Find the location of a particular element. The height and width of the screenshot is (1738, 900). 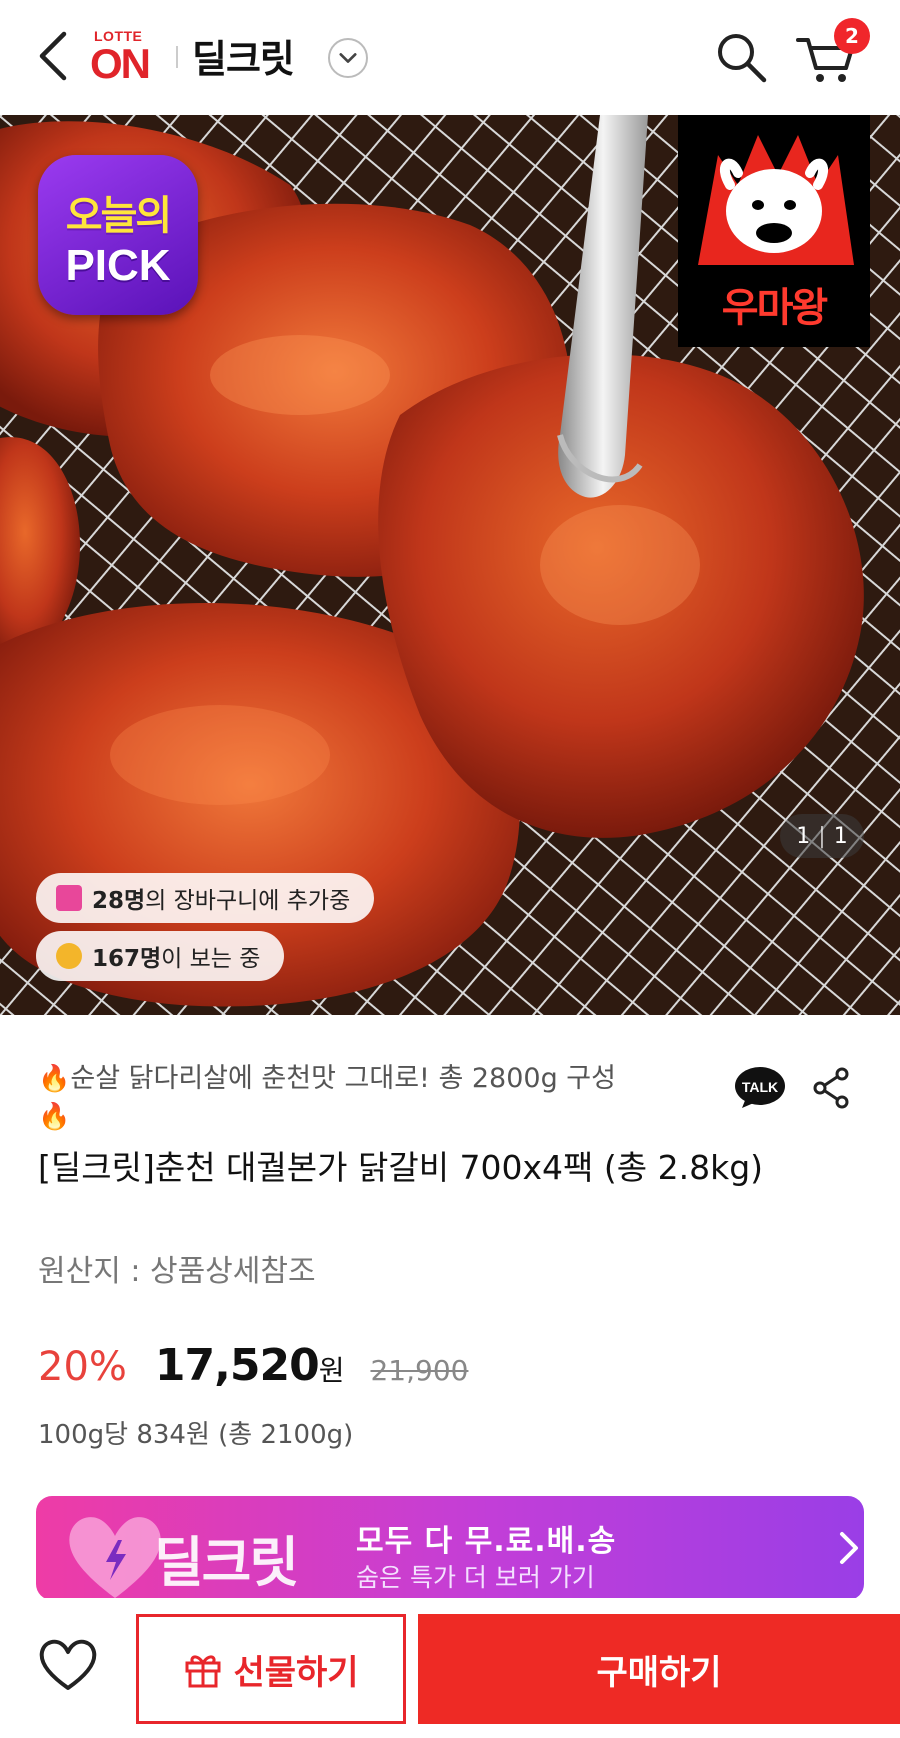

top-header: LOTTE ON 딜크릿 2 is located at coordinates (450, 57).